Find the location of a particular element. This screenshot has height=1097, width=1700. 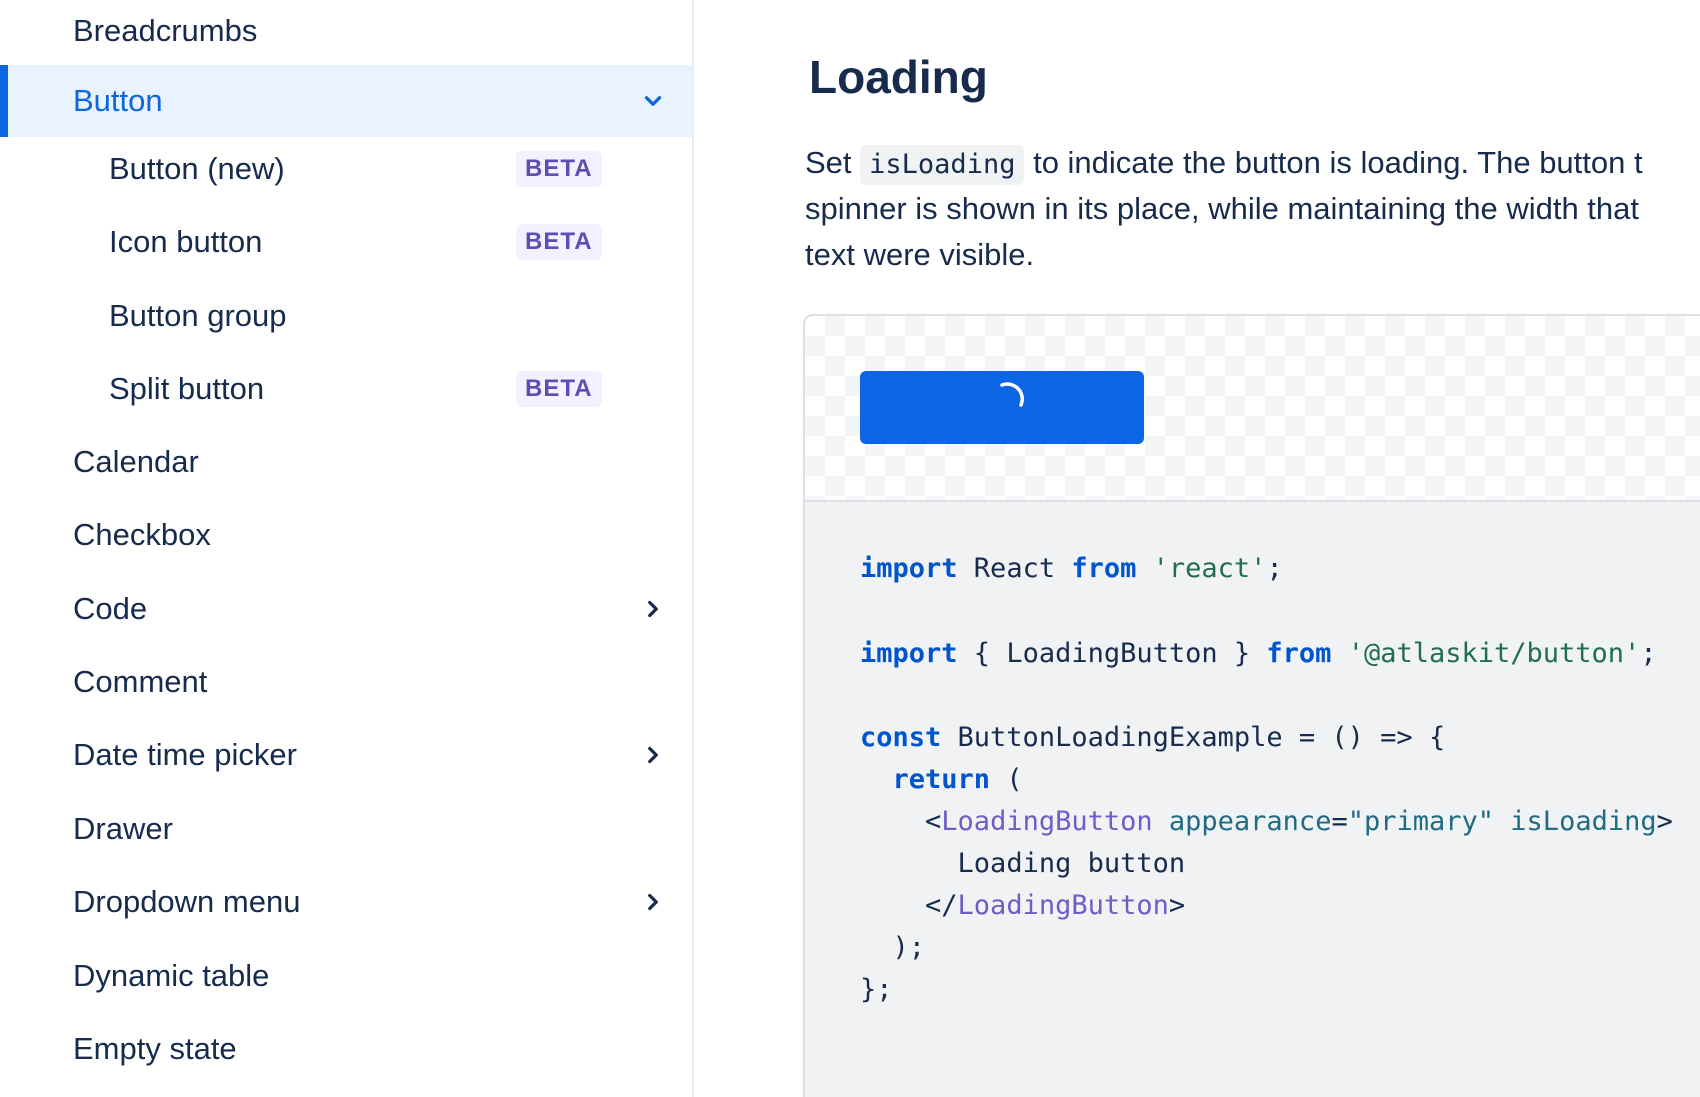

sidebar-item-label: Comment is located at coordinates (140, 681).